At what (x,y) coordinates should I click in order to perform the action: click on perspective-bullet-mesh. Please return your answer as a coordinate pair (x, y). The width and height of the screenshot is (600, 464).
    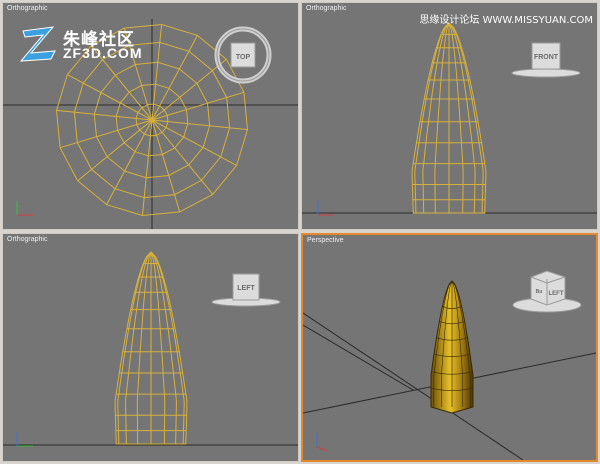
    Looking at the image, I should click on (452, 347).